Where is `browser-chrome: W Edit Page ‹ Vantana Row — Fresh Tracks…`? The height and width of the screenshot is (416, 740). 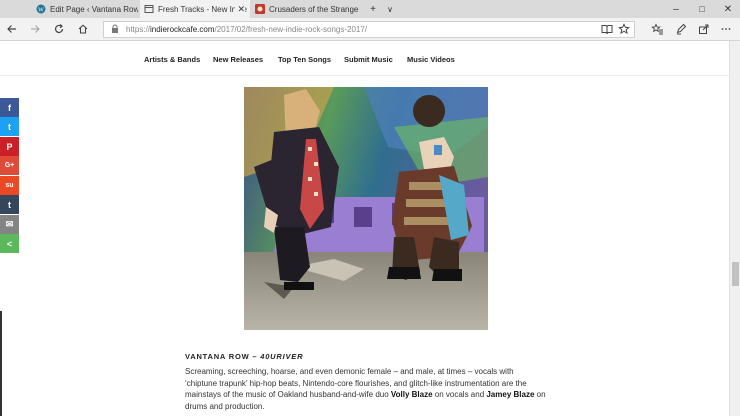 browser-chrome: W Edit Page ‹ Vantana Row — Fresh Tracks… is located at coordinates (370, 20).